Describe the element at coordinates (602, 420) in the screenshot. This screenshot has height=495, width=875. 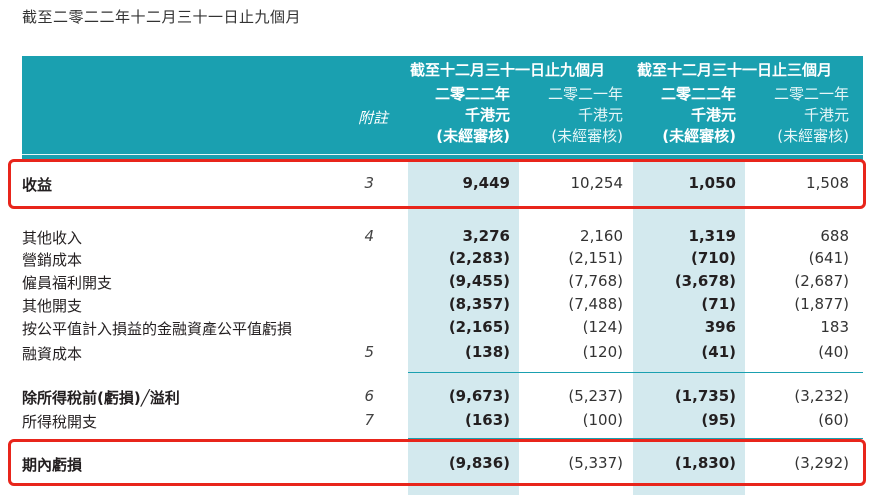
I see `value-col2: (100)` at that location.